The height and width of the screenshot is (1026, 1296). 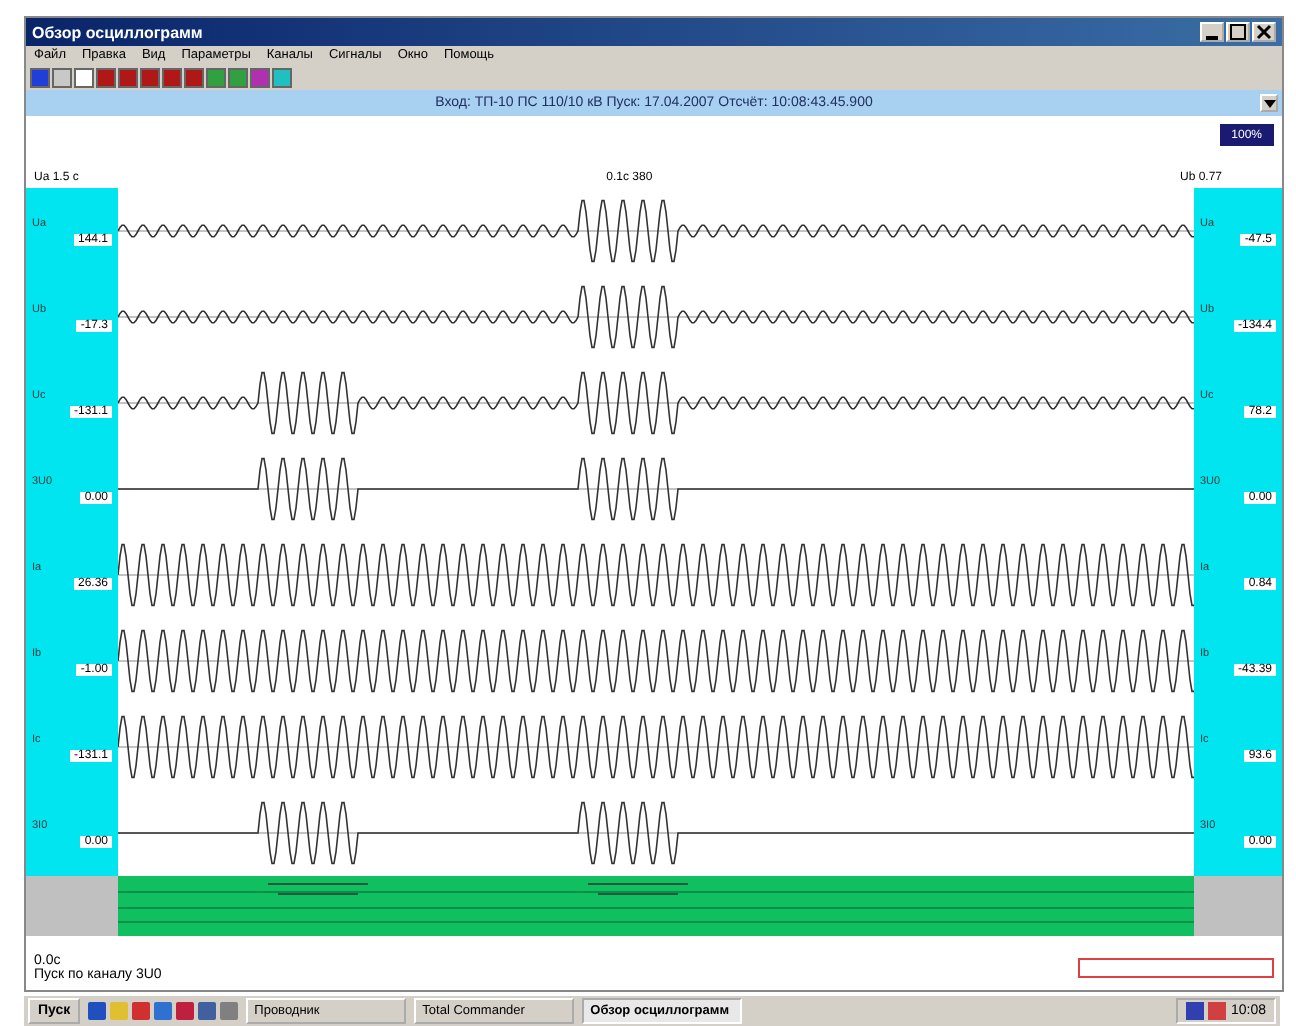 I want to click on close-button, so click(x=1264, y=32).